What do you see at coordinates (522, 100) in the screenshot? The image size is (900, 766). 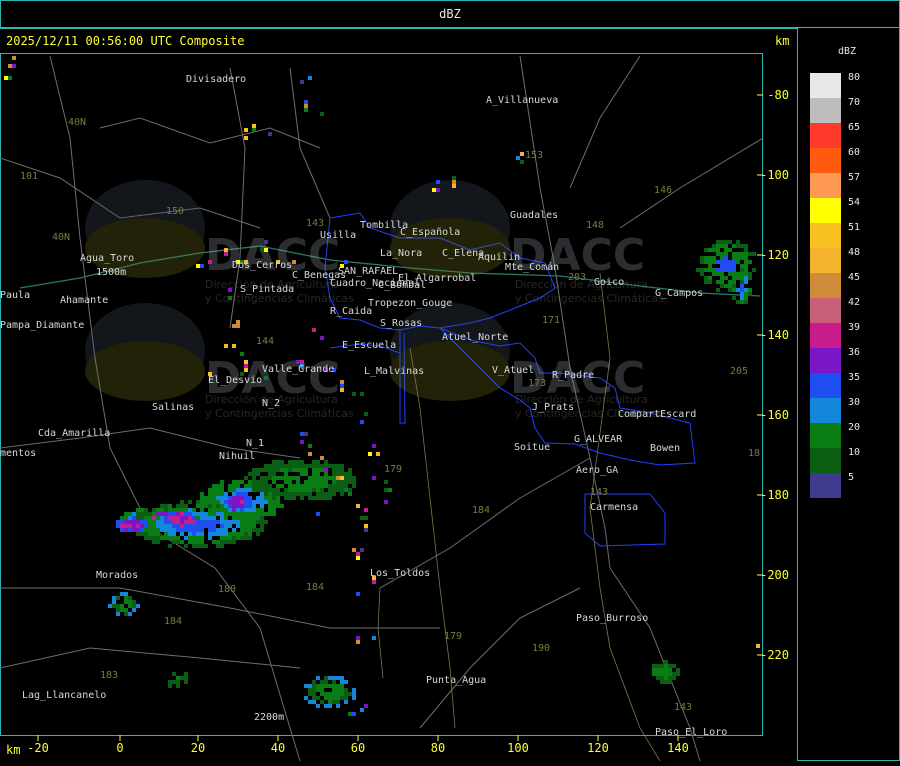 I see `place-label: A_Villanueva` at bounding box center [522, 100].